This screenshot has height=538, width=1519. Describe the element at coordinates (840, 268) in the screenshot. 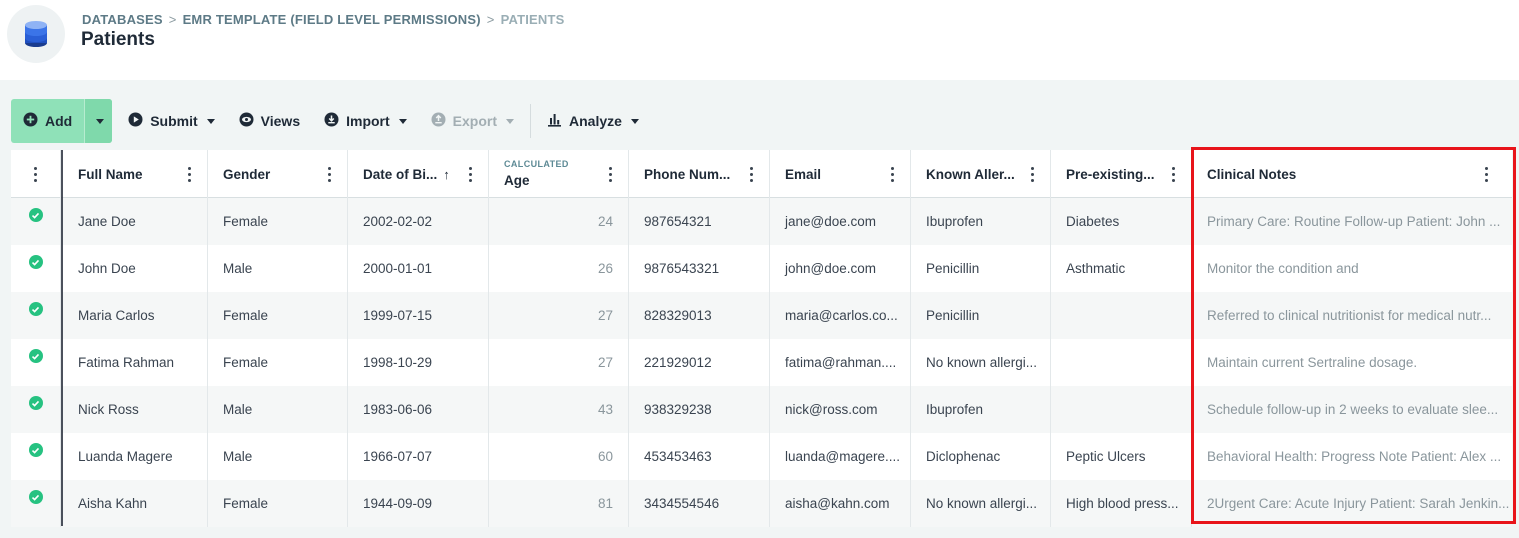

I see `cell-email: john@doe.com` at that location.